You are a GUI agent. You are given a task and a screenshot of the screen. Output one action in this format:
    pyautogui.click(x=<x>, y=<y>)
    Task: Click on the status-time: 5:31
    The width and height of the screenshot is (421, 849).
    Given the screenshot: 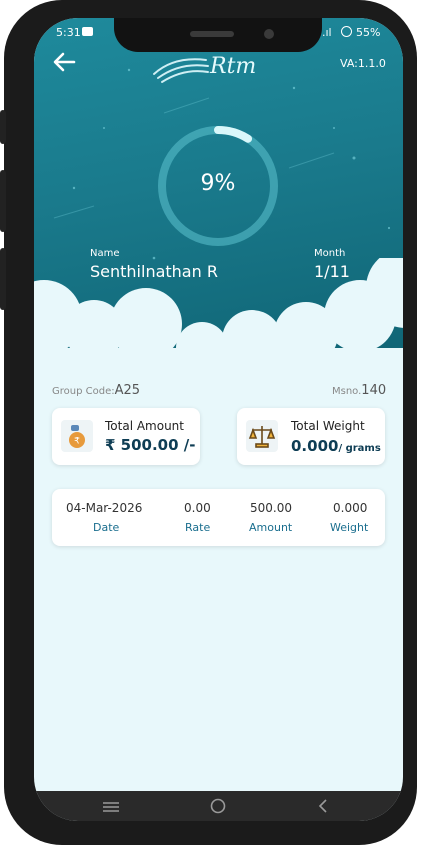 What is the action you would take?
    pyautogui.click(x=68, y=32)
    